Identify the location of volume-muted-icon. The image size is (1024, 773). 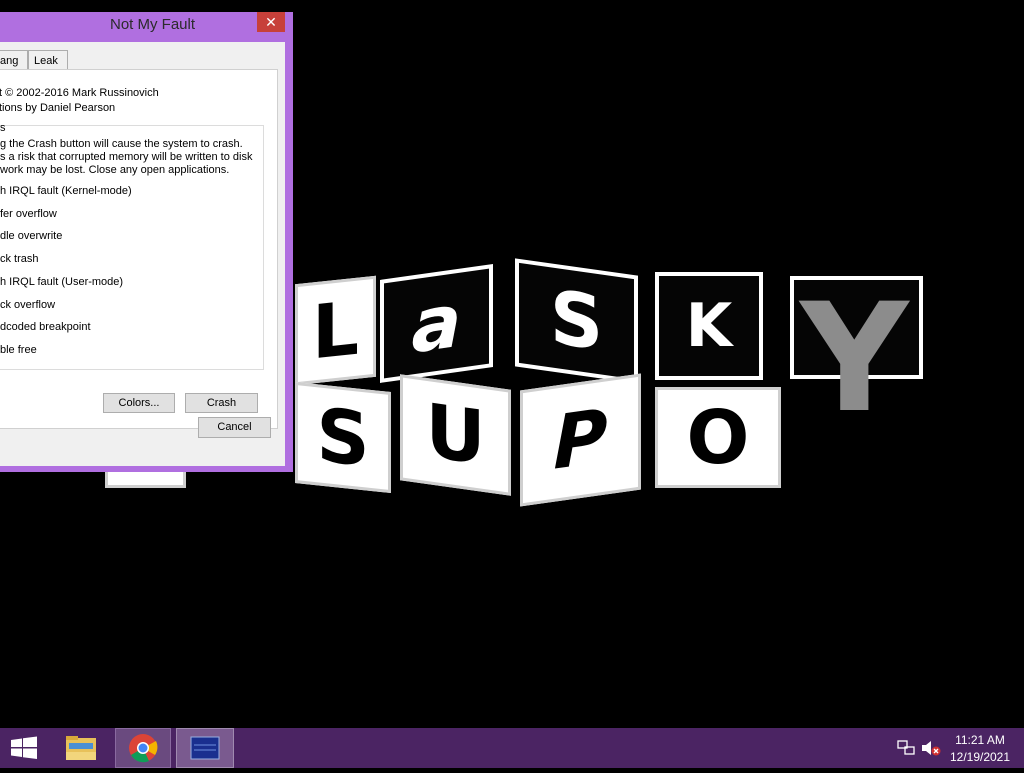
(931, 748).